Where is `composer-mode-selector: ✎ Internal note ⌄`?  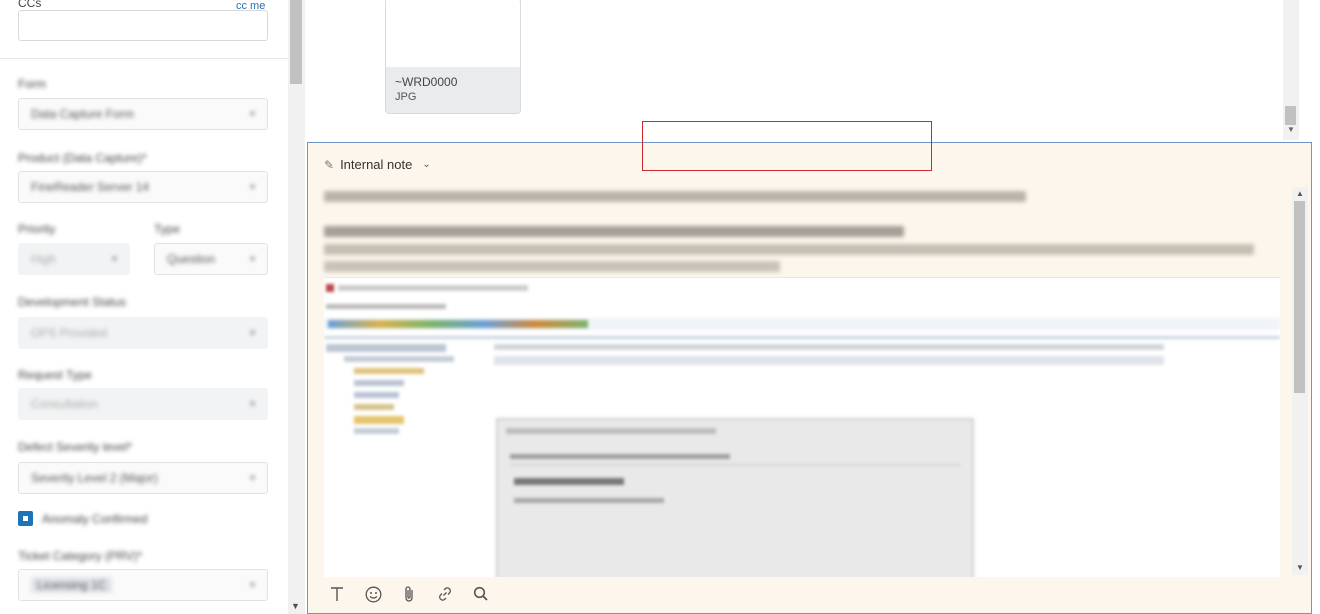 composer-mode-selector: ✎ Internal note ⌄ is located at coordinates (377, 164).